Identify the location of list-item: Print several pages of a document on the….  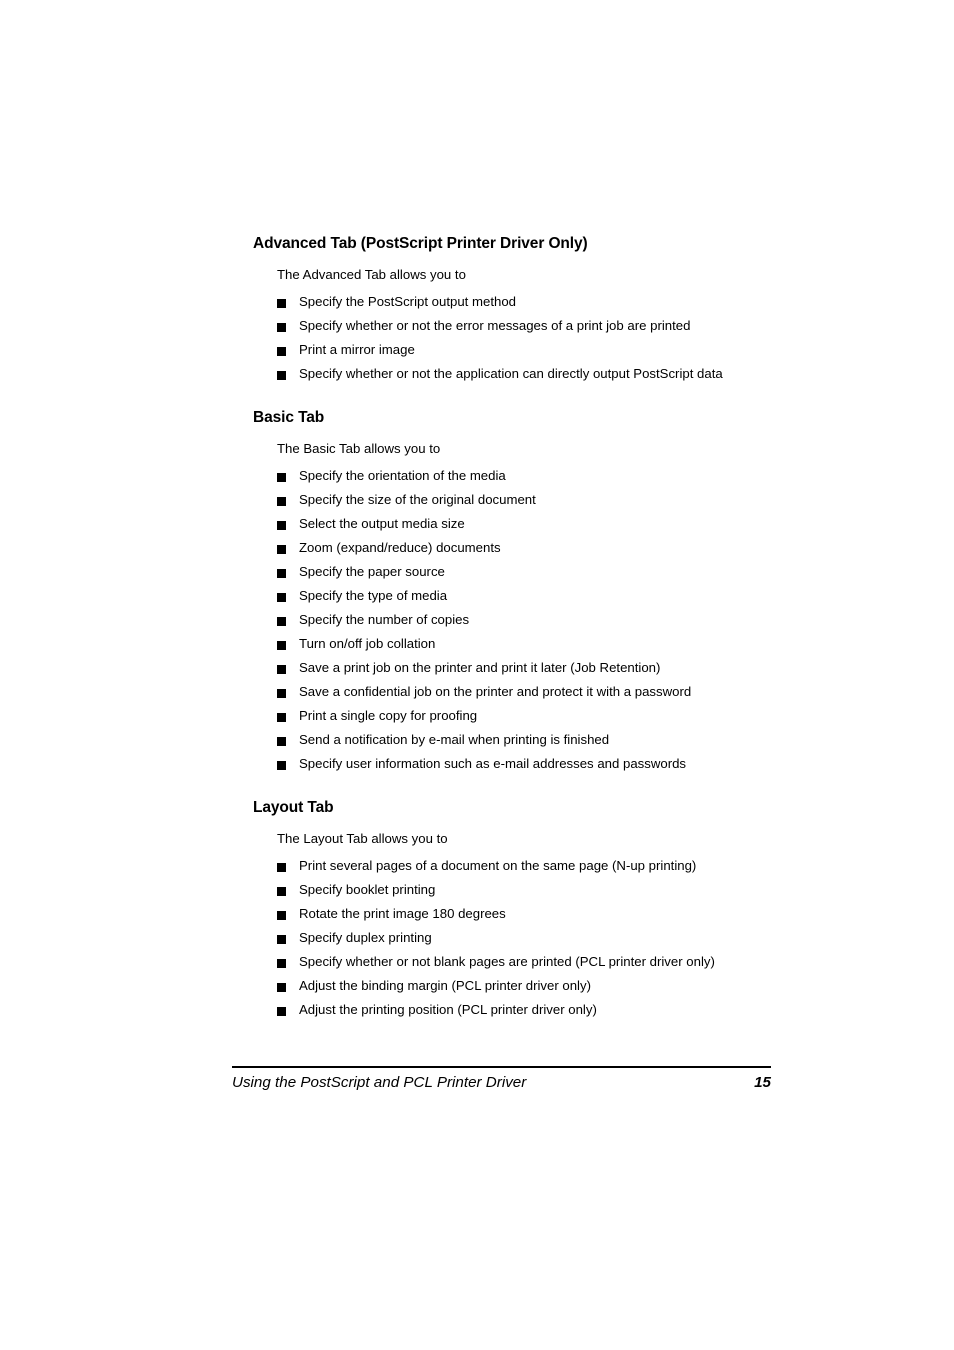
(525, 865).